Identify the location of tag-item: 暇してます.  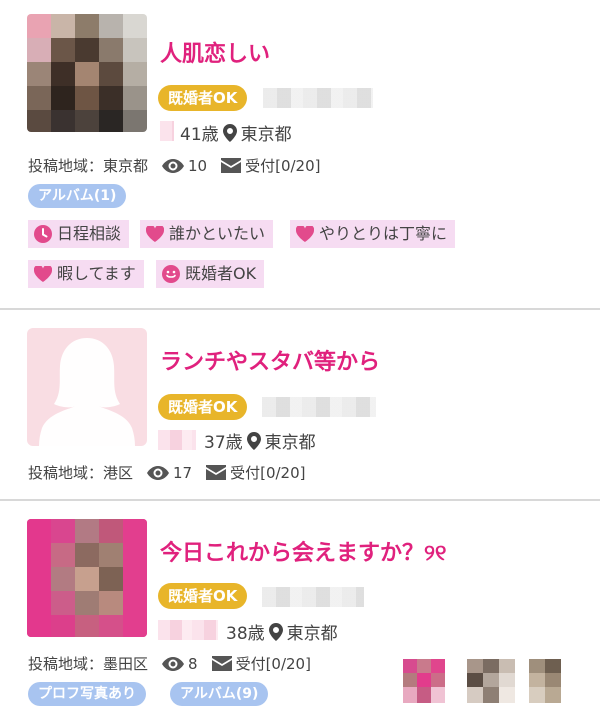
(86, 274).